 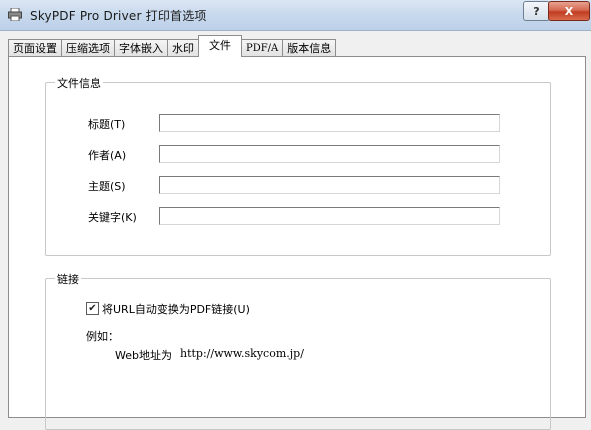 What do you see at coordinates (107, 124) in the screenshot?
I see `title-label: 标题(T)` at bounding box center [107, 124].